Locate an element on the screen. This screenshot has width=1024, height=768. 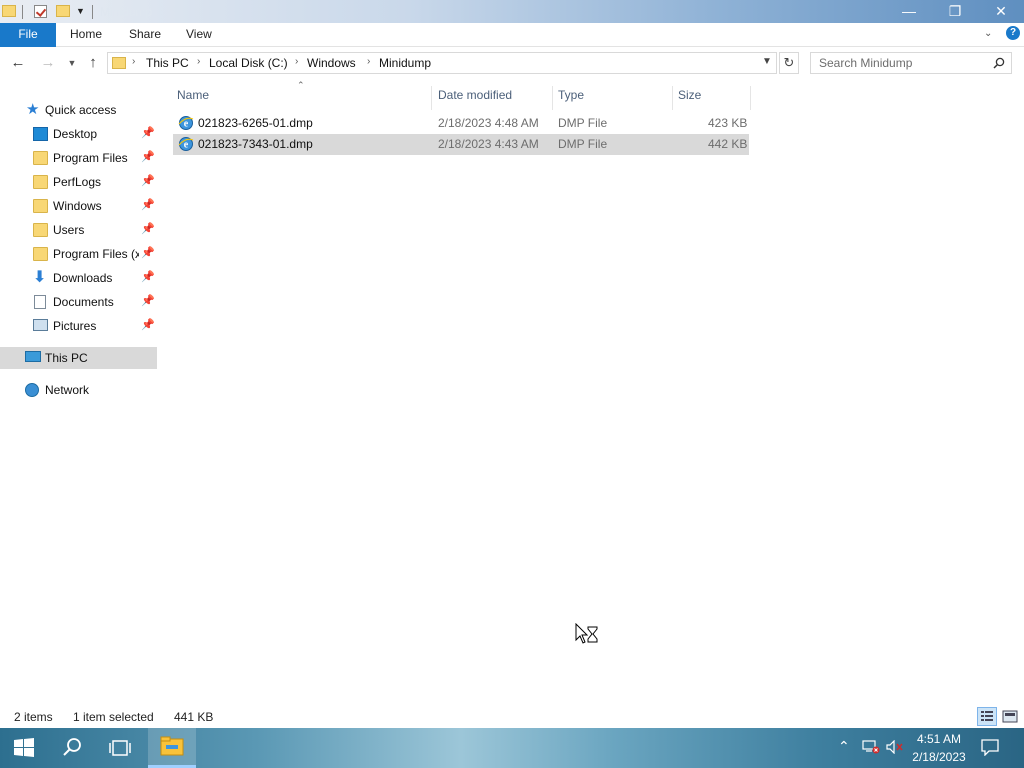
start-button is located at coordinates (24, 748).